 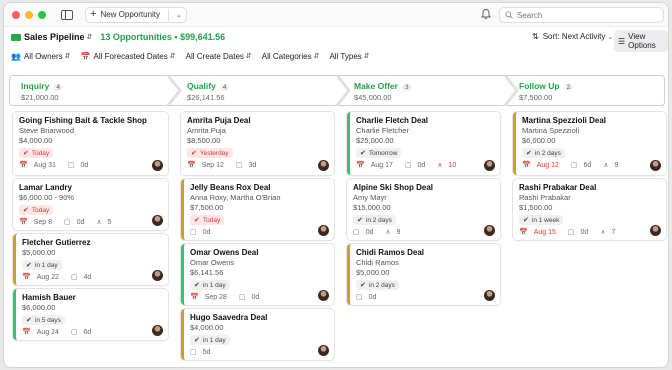 I want to click on card-amount: $5,000.00, so click(x=39, y=252).